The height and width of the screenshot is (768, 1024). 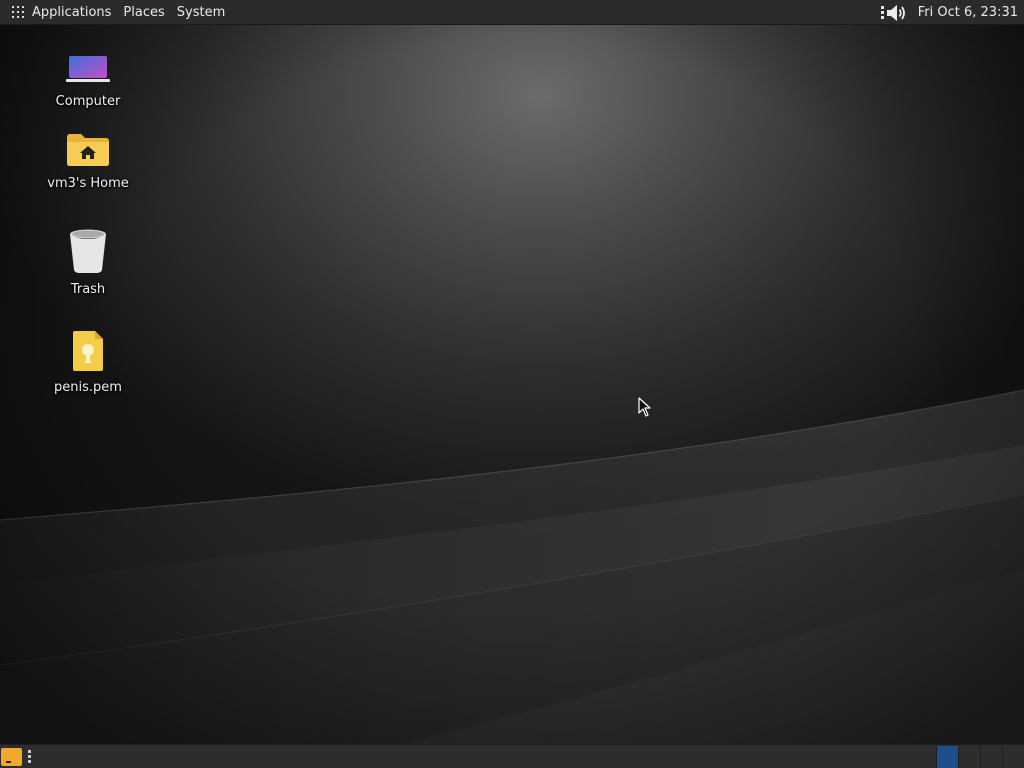 What do you see at coordinates (88, 101) in the screenshot?
I see `desktop-icon-label: Computer` at bounding box center [88, 101].